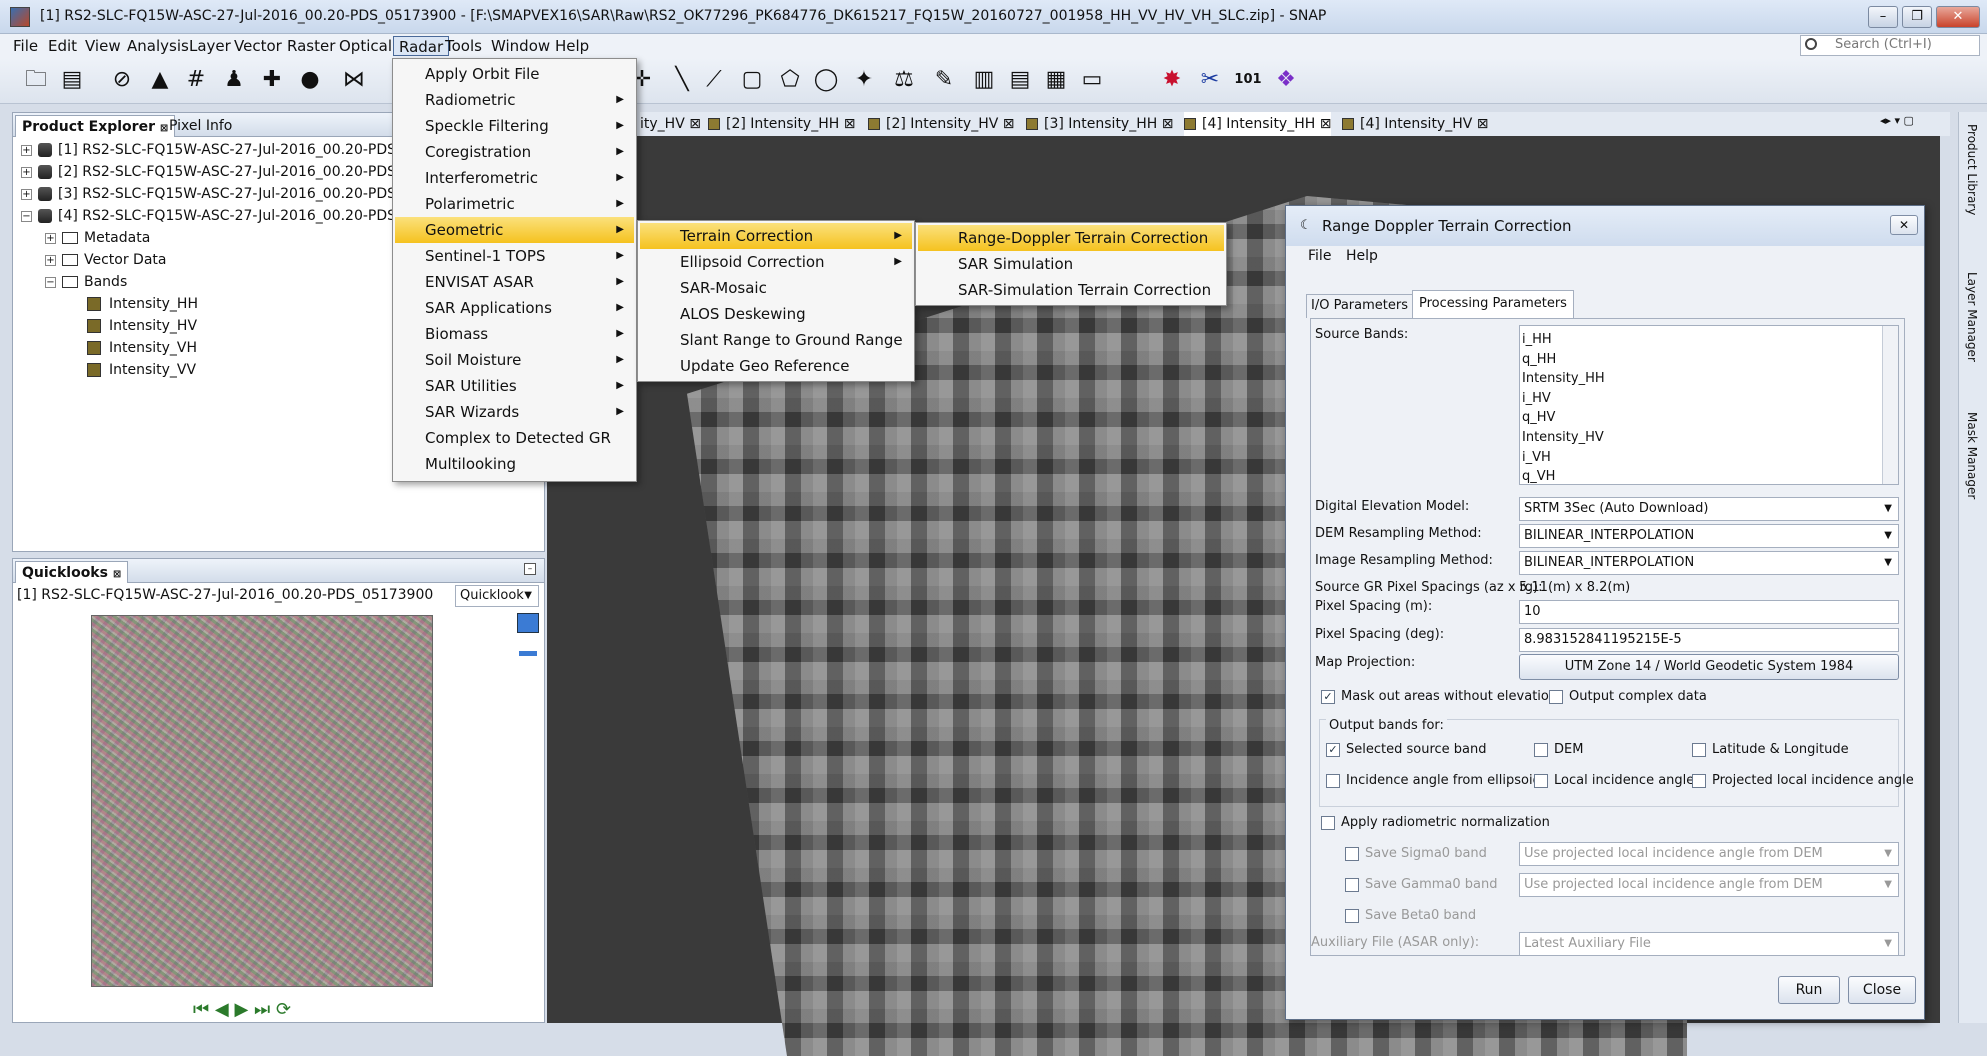  I want to click on menu-biomass: Biomass ▶, so click(514, 334).